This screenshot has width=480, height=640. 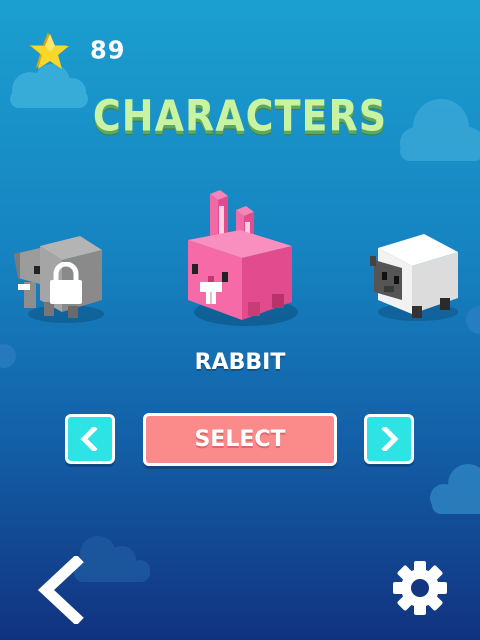 What do you see at coordinates (240, 116) in the screenshot?
I see `page-title: CHARACTERS` at bounding box center [240, 116].